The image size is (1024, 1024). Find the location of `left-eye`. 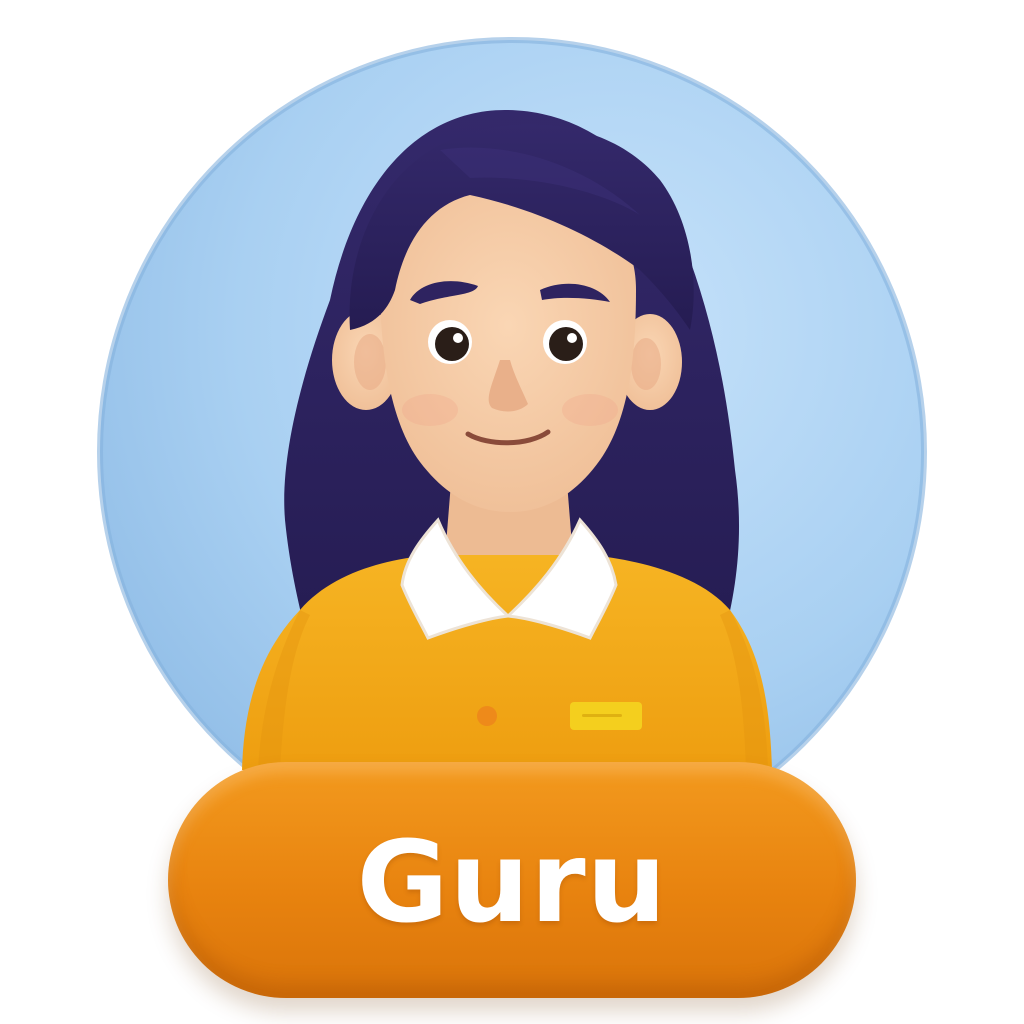

left-eye is located at coordinates (452, 344).